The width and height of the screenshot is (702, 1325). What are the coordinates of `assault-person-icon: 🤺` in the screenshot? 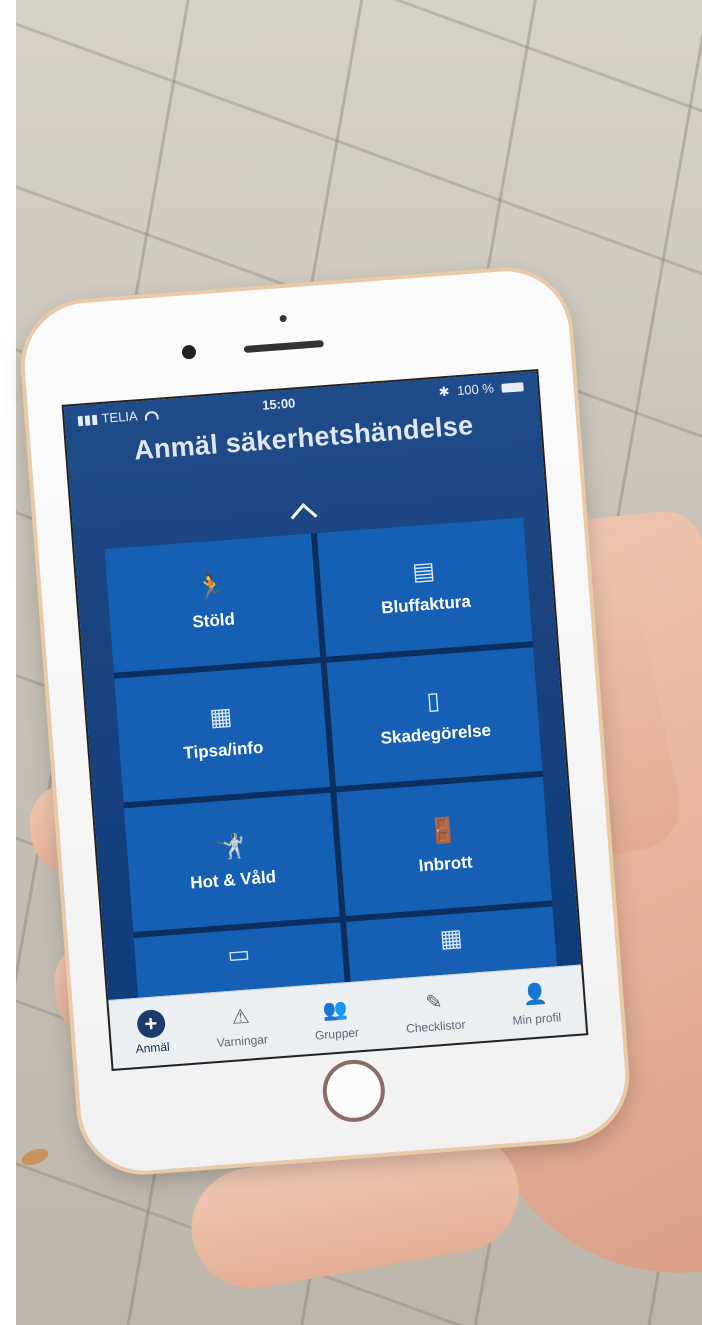 It's located at (230, 847).